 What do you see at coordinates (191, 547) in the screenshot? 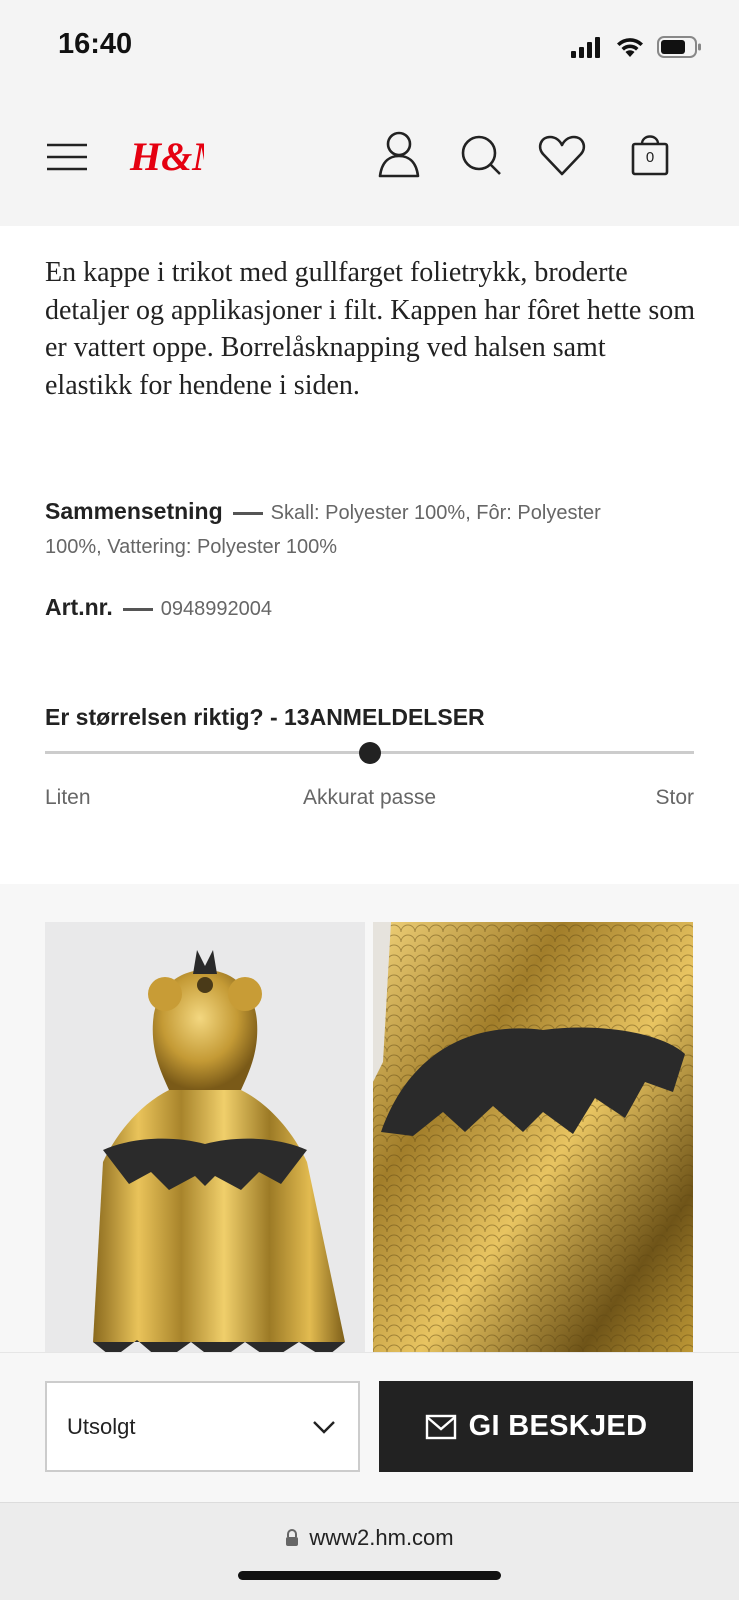
I see `composition-value-line2: 100%, Vattering: Polyester 100%` at bounding box center [191, 547].